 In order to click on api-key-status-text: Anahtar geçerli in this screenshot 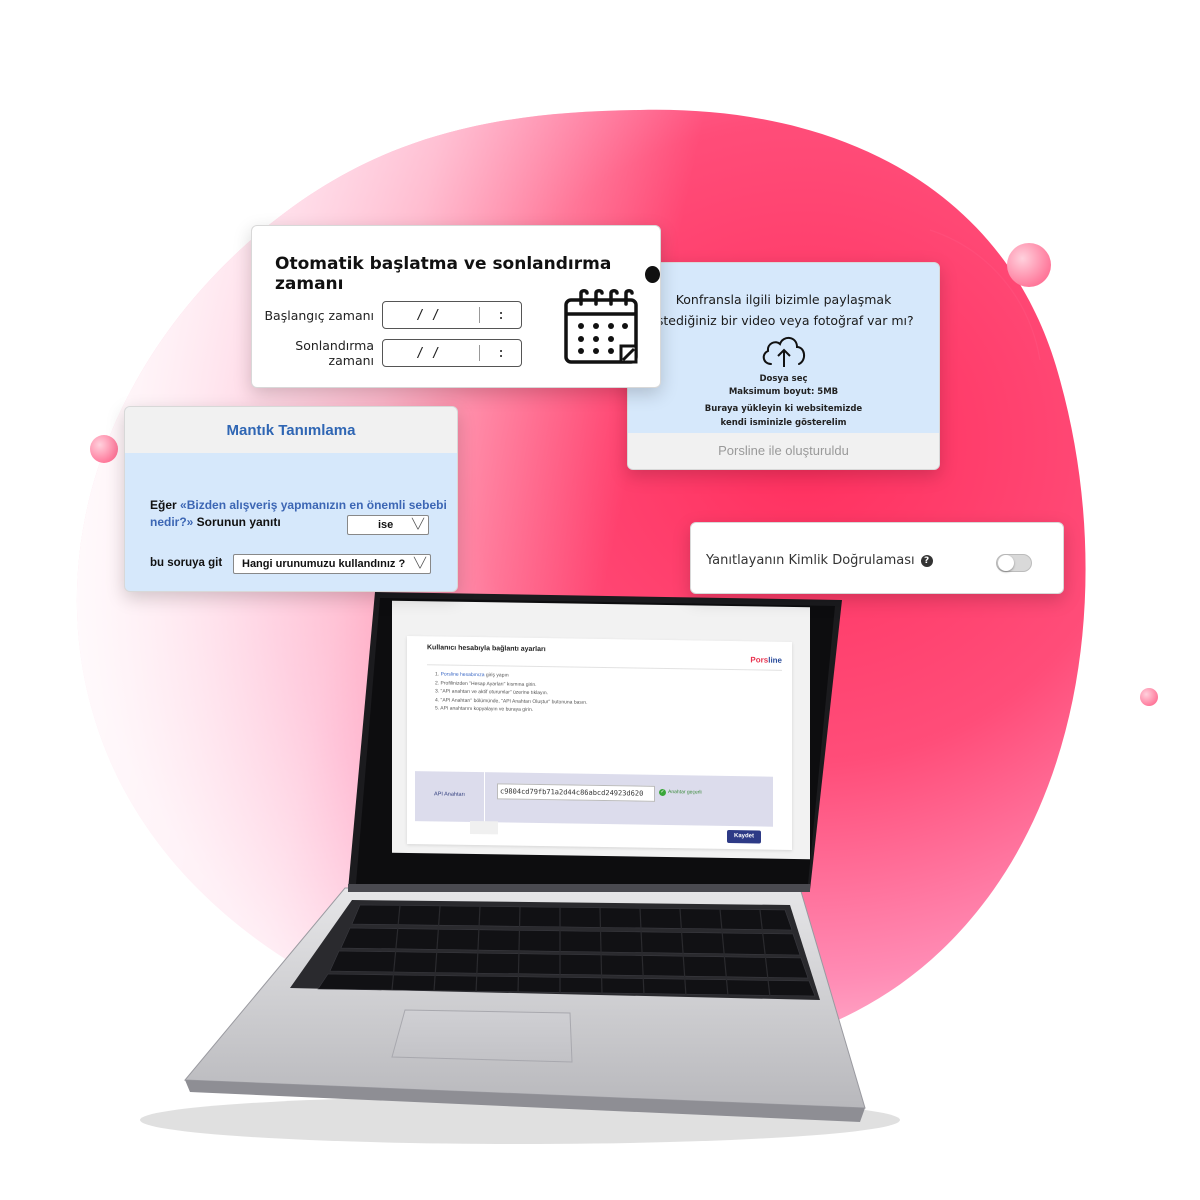, I will do `click(685, 792)`.